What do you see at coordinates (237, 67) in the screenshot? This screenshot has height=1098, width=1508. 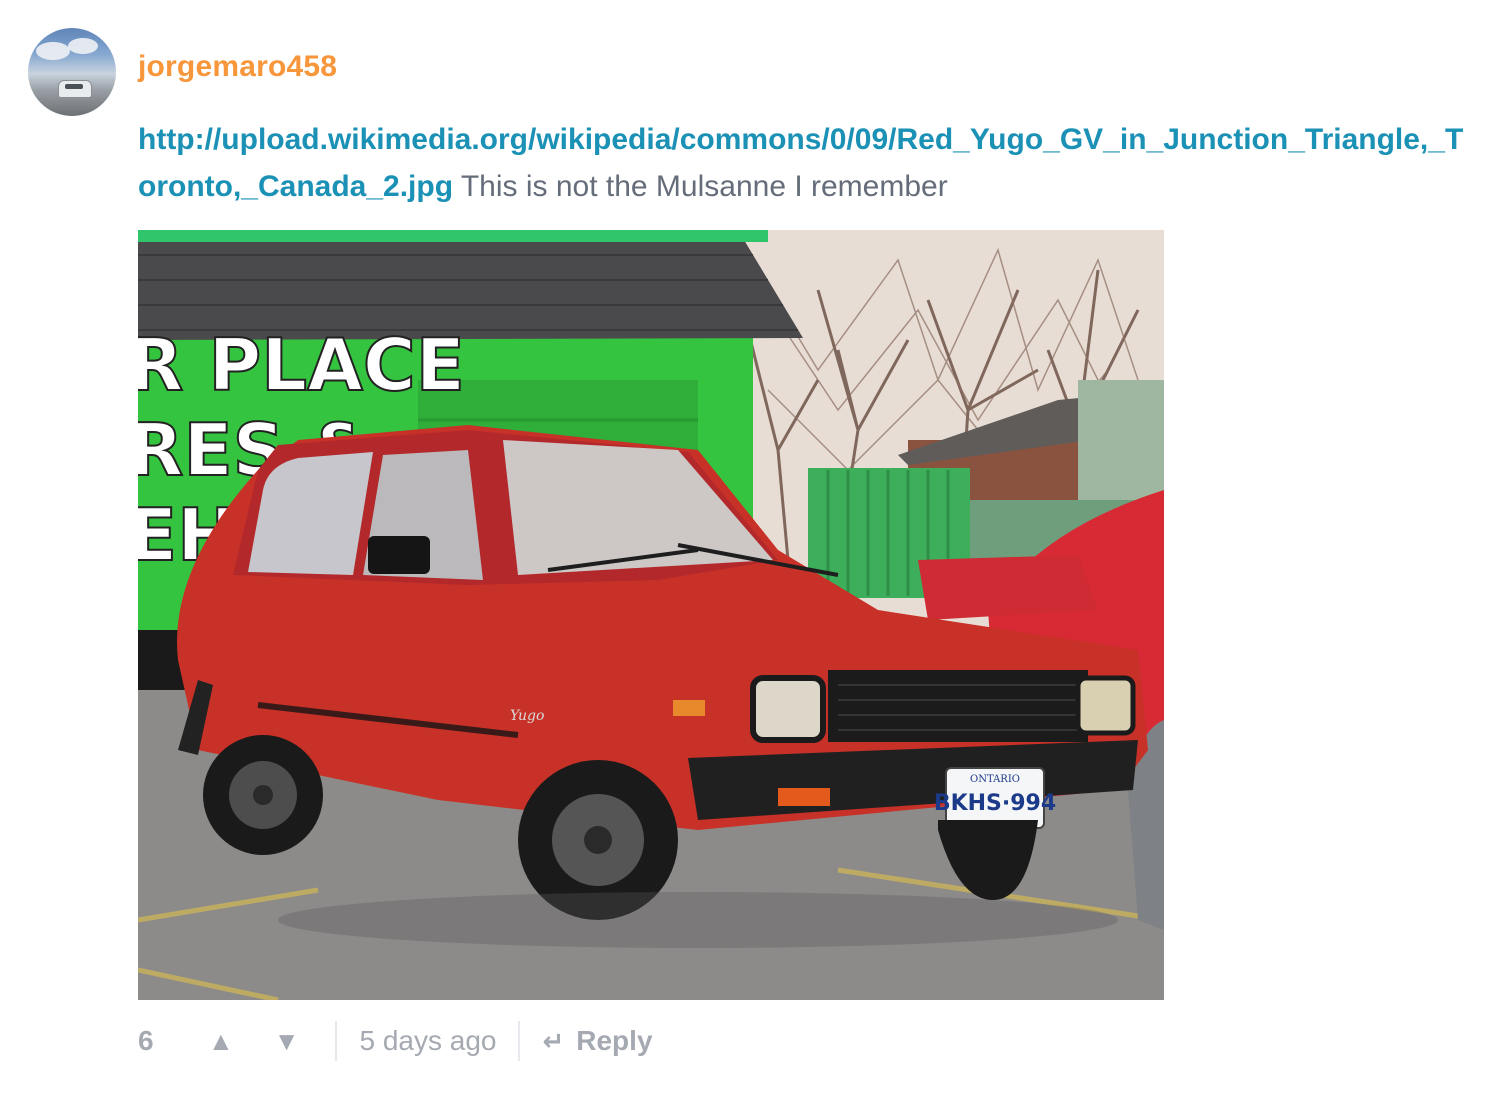 I see `username-link: jorgemaro458` at bounding box center [237, 67].